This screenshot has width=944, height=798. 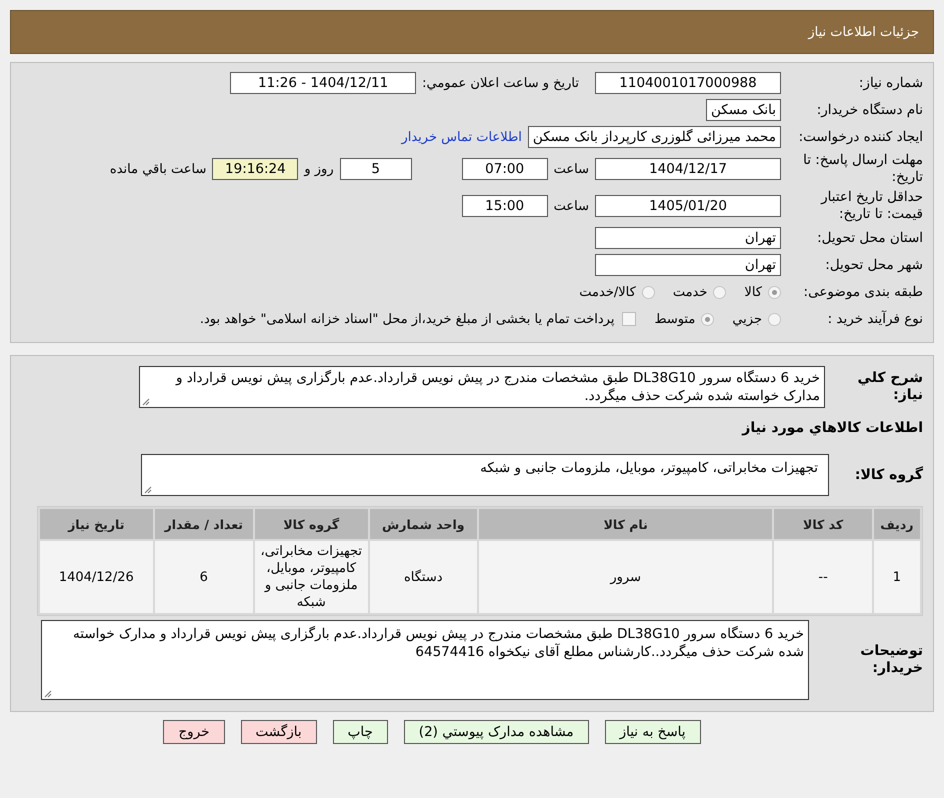 I want to click on action-button: چاپ, so click(x=360, y=732).